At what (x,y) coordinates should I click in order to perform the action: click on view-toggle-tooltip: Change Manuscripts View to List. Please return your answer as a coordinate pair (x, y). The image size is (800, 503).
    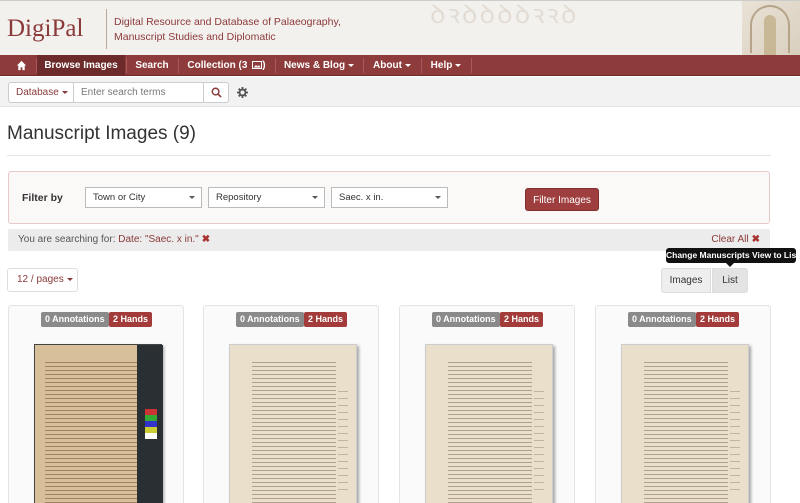
    Looking at the image, I should click on (732, 255).